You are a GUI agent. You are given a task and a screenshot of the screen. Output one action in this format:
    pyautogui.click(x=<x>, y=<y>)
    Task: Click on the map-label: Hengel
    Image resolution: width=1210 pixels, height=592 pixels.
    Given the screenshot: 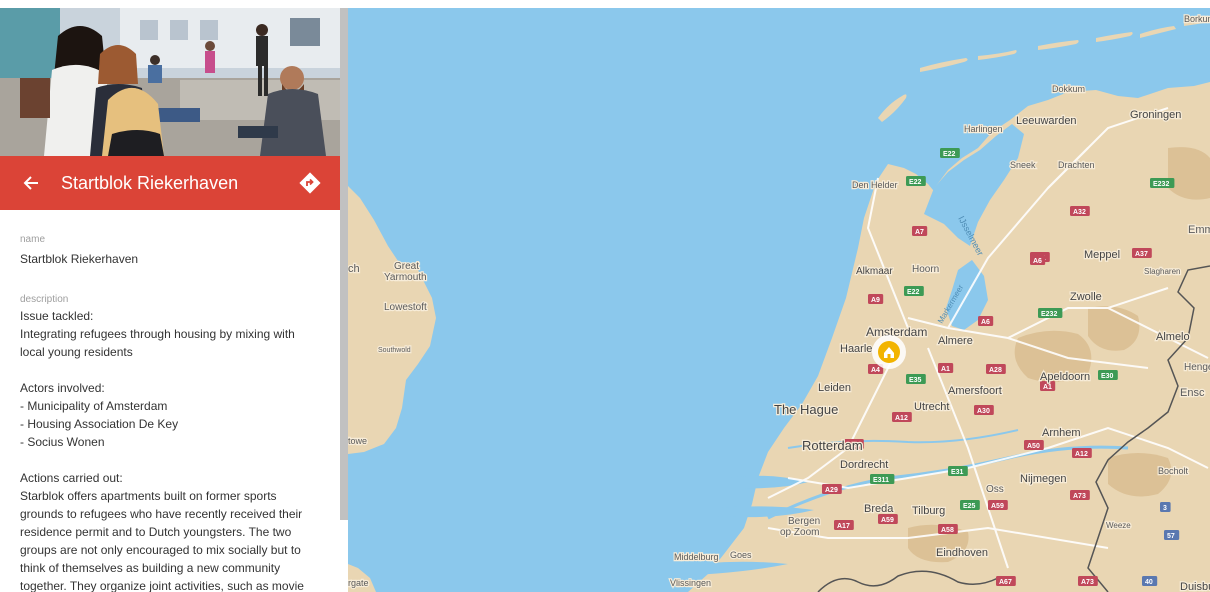 What is the action you would take?
    pyautogui.click(x=1197, y=367)
    